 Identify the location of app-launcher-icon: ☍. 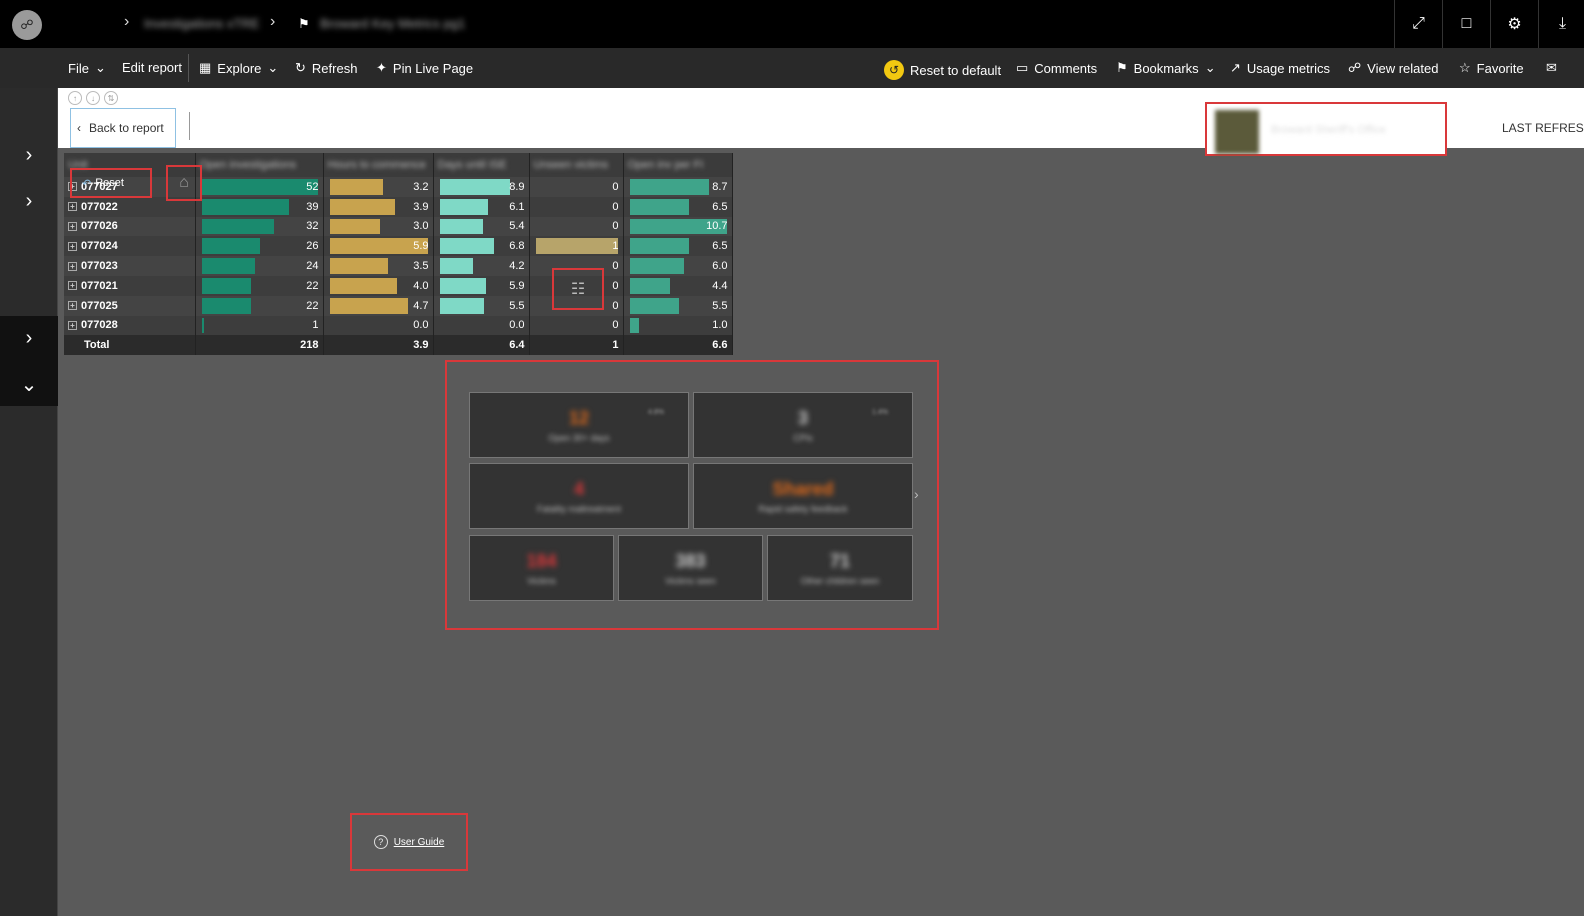
(27, 25).